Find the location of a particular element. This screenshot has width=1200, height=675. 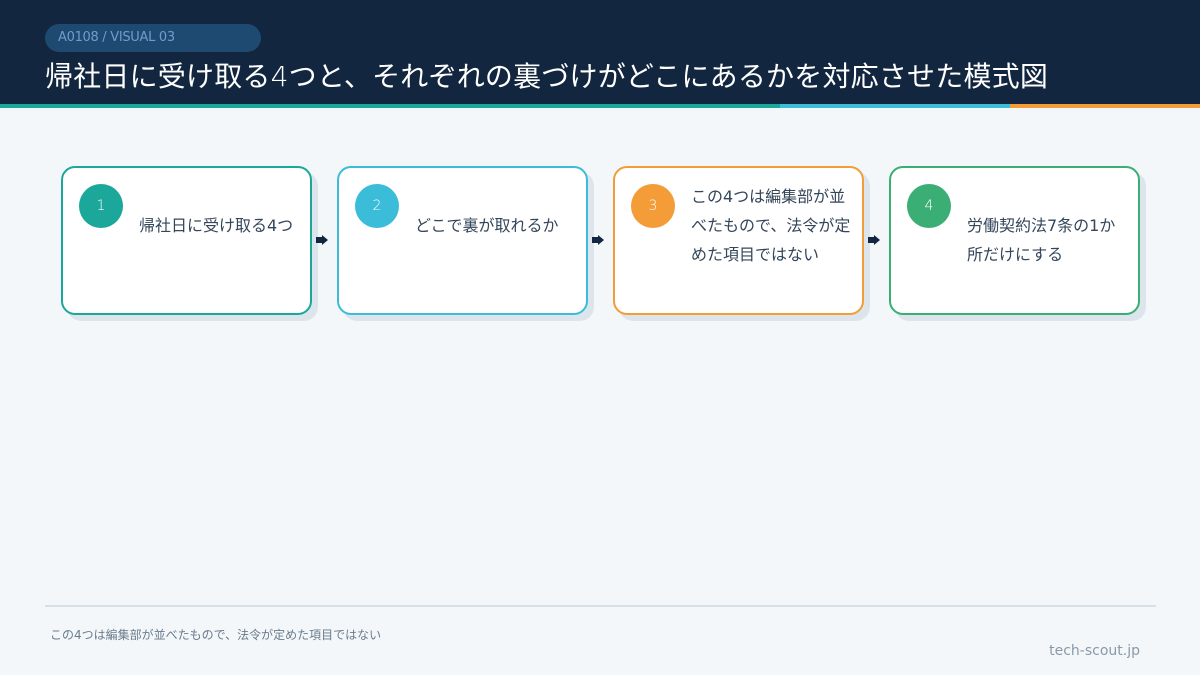

accent-stripe-teal is located at coordinates (390, 106).